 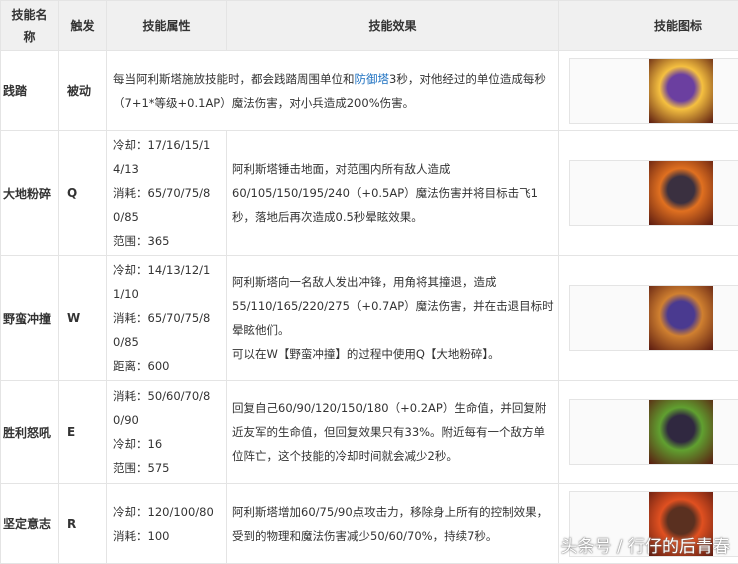 I want to click on header-trigger: 触发, so click(x=83, y=26).